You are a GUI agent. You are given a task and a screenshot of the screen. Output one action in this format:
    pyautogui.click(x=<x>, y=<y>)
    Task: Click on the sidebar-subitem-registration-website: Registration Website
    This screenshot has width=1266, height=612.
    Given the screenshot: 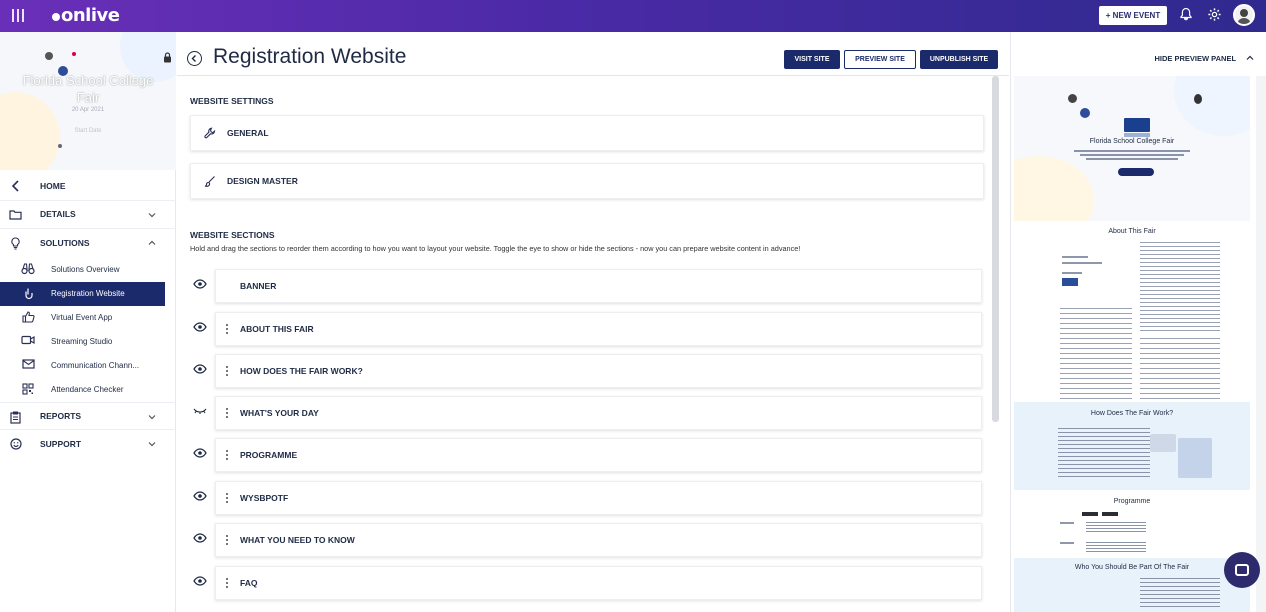 What is the action you would take?
    pyautogui.click(x=82, y=293)
    